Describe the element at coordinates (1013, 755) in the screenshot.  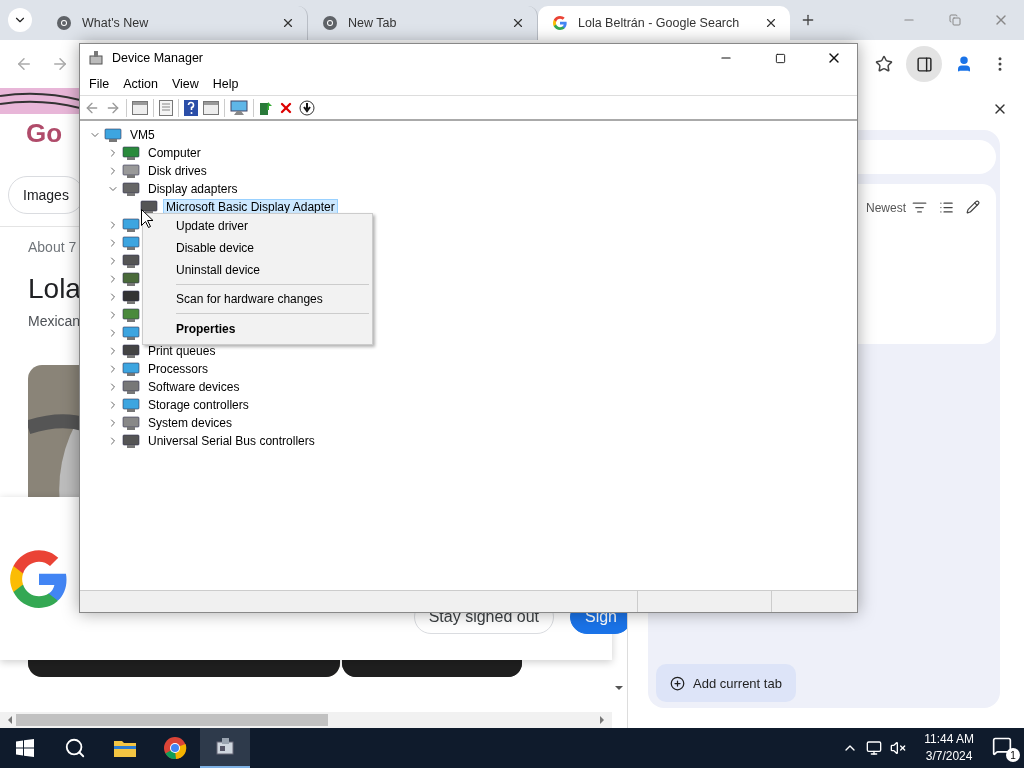
I see `notification-badge: 1` at that location.